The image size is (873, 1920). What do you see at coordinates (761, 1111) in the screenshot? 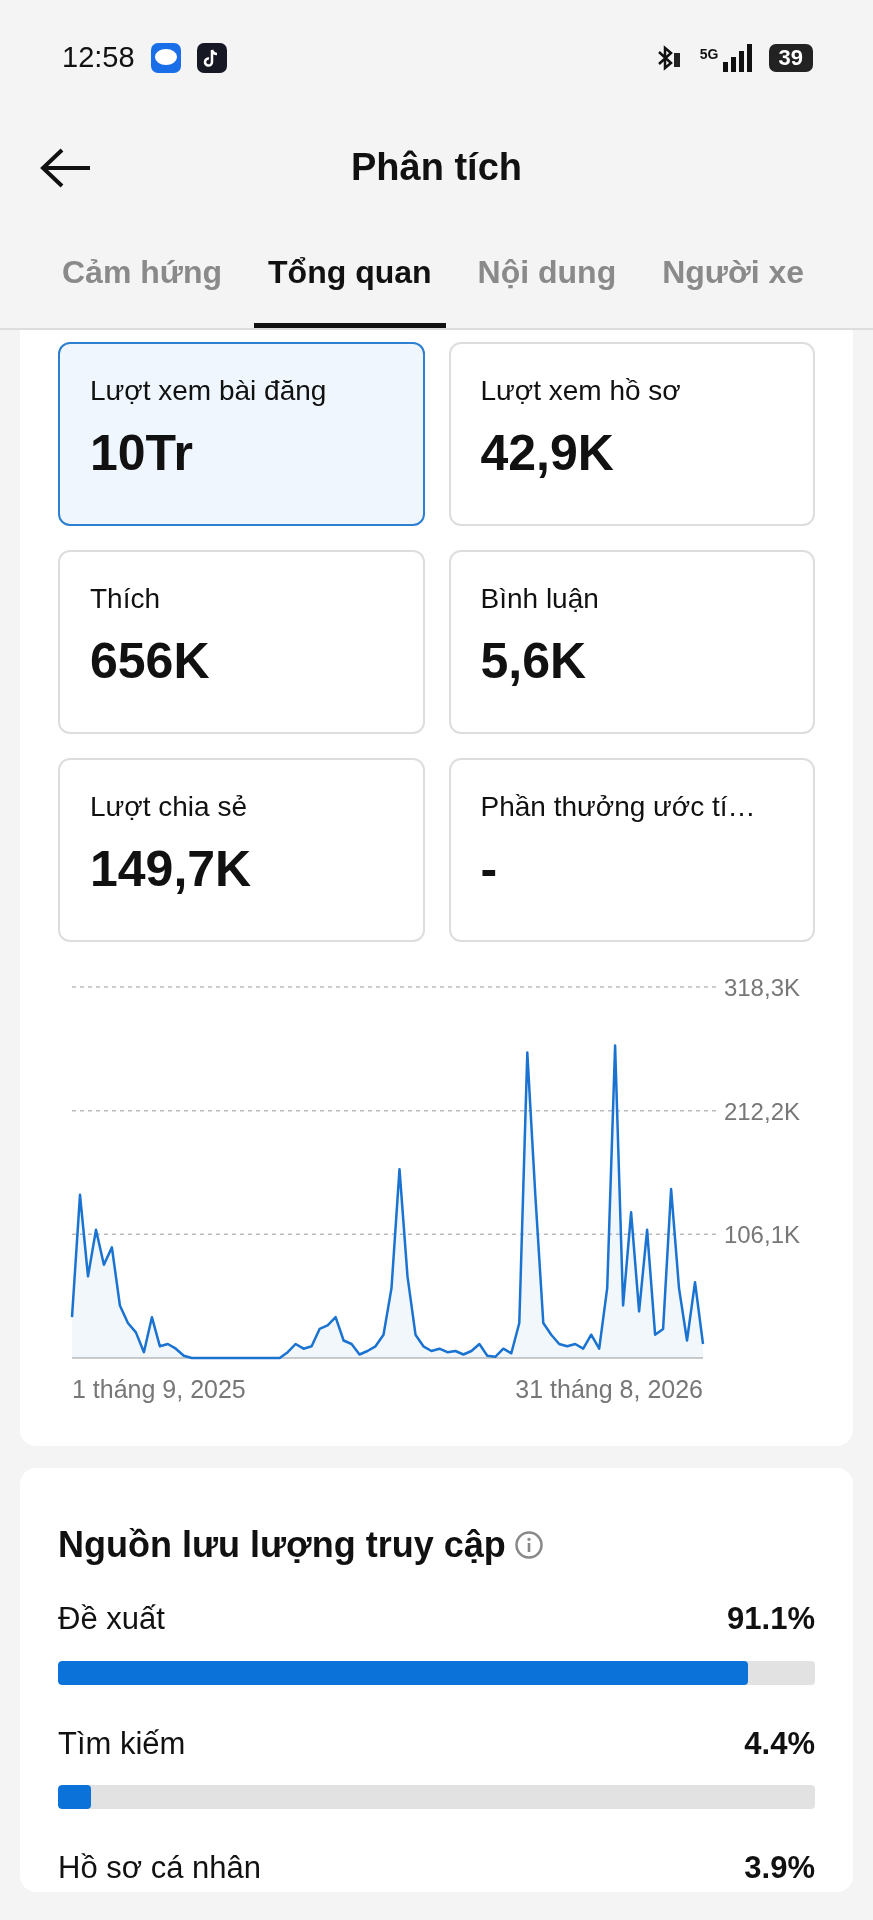
I see `axis-label: 212,2K` at bounding box center [761, 1111].